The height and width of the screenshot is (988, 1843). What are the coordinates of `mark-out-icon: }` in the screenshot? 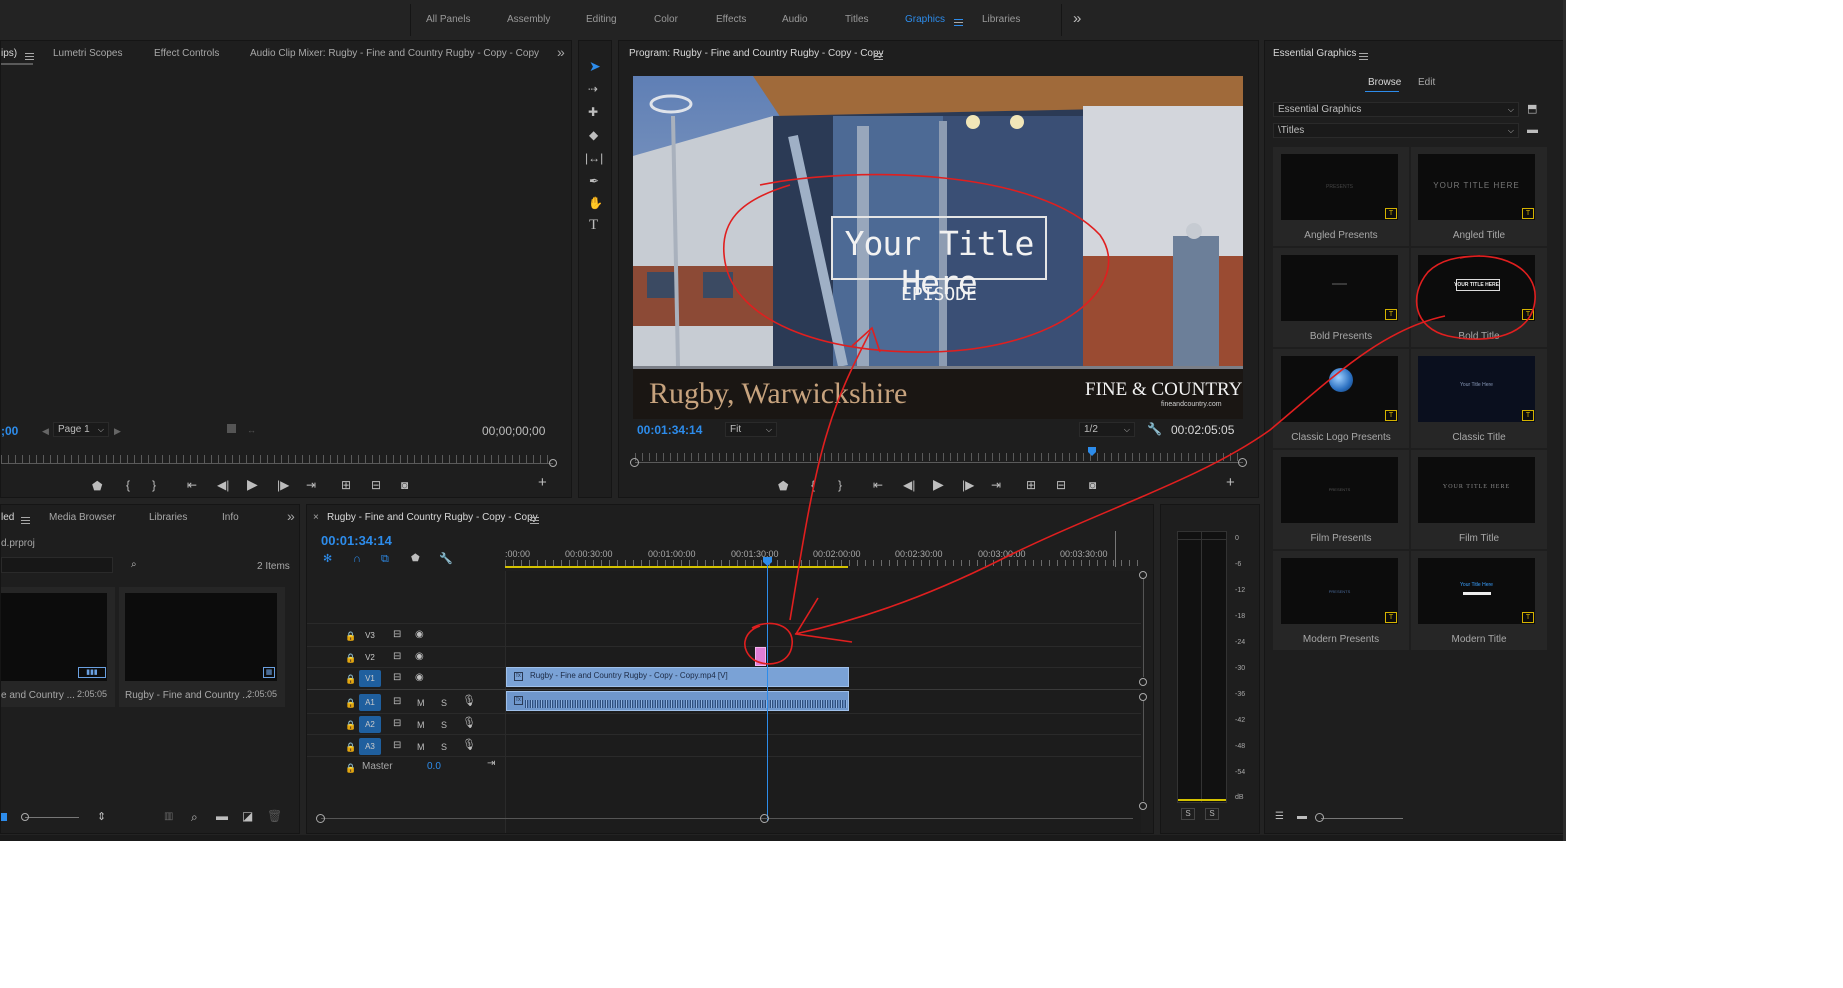 It's located at (154, 485).